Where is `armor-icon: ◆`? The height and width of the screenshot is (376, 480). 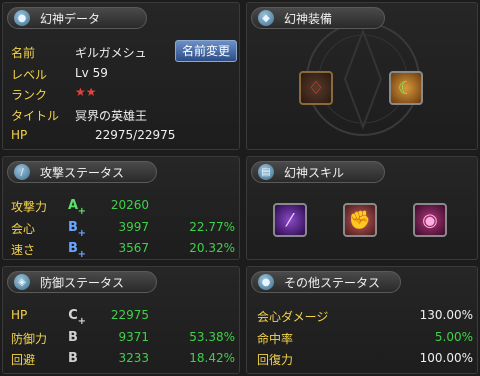 armor-icon: ◆ is located at coordinates (266, 18).